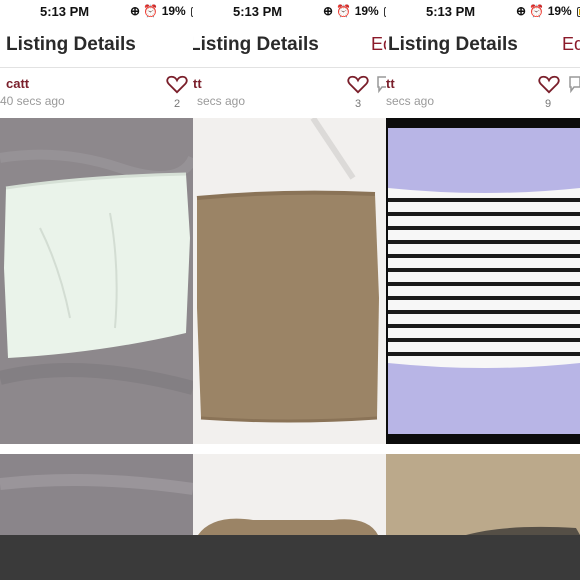  I want to click on listing-meta: catt 40 secs ago 2, so click(96, 92).